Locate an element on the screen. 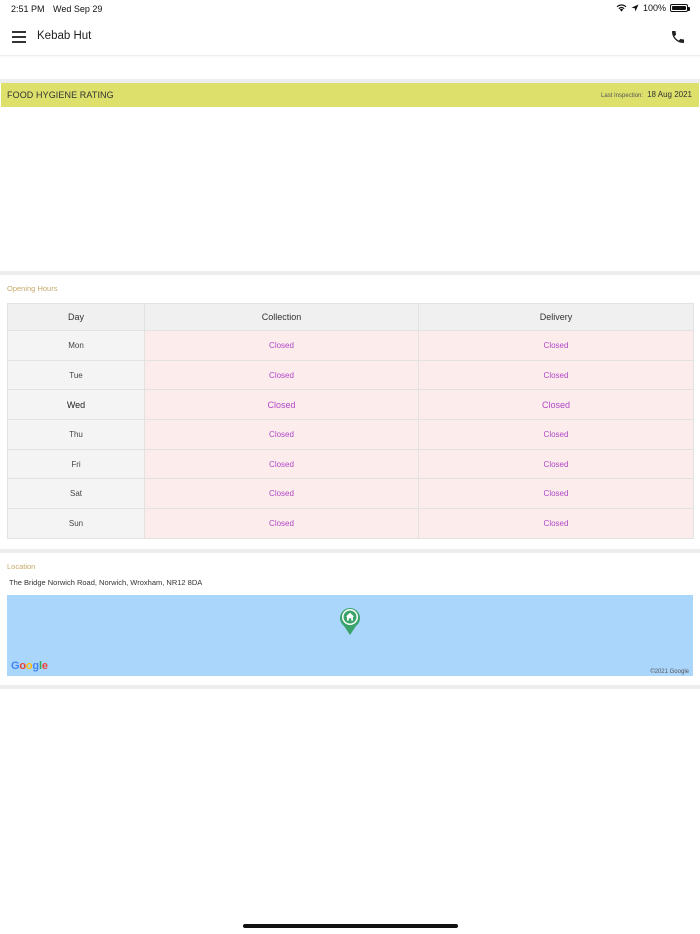 The width and height of the screenshot is (700, 934). day-cell: Tue is located at coordinates (76, 375).